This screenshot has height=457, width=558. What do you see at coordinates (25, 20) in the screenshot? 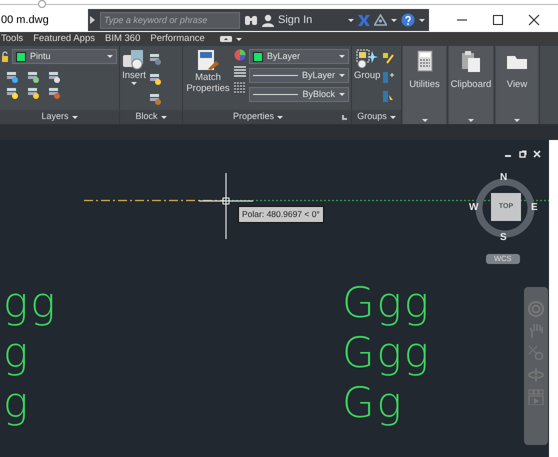
I see `file-name: 00 m.dwg` at bounding box center [25, 20].